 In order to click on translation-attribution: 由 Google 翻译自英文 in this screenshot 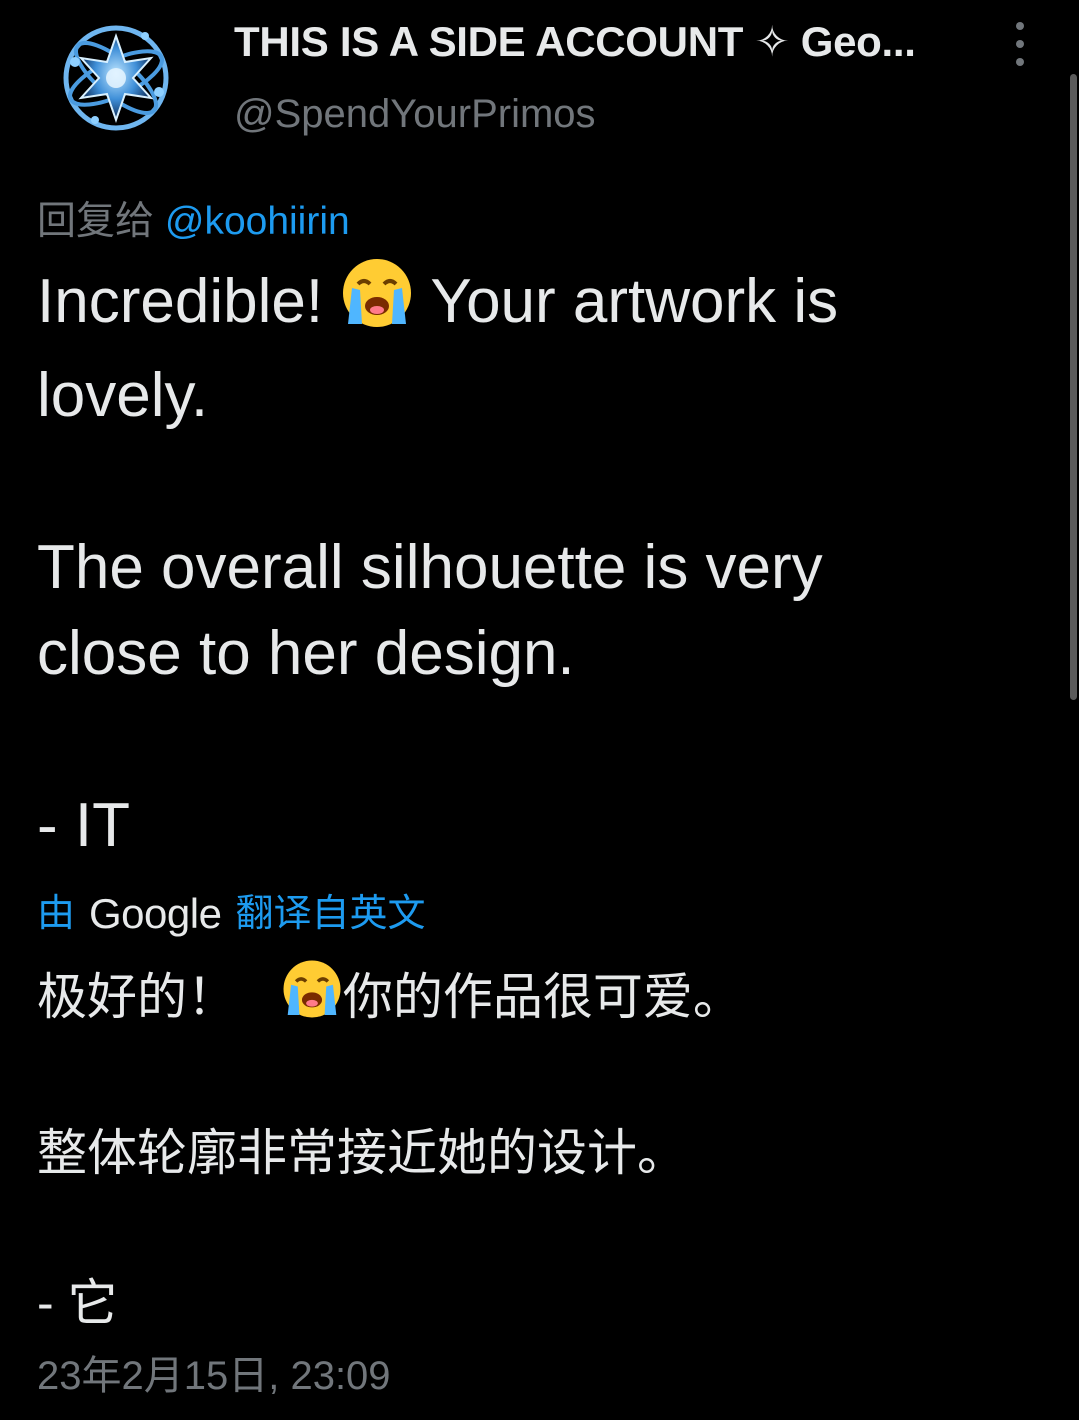, I will do `click(231, 914)`.